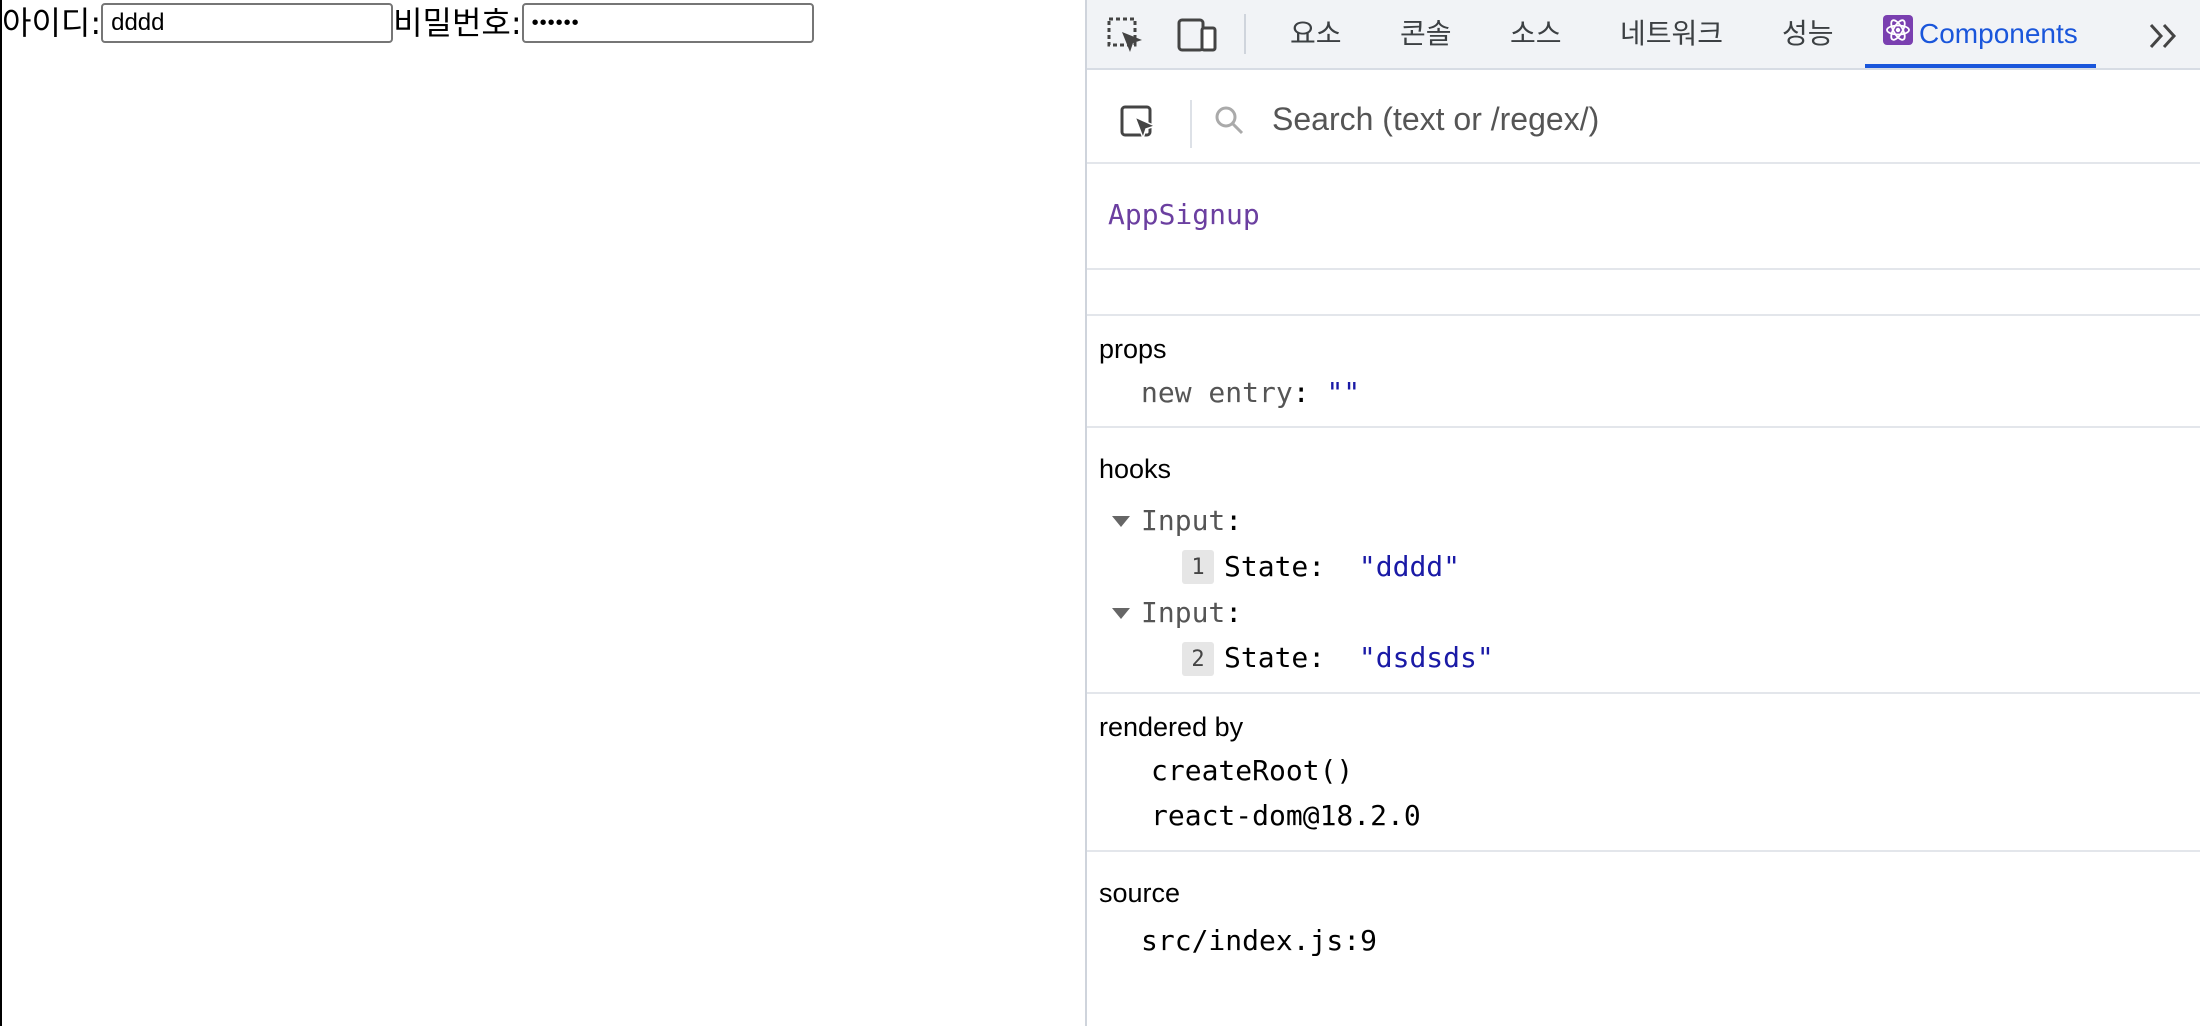 This screenshot has width=2200, height=1026. What do you see at coordinates (1316, 34) in the screenshot?
I see `tab-elements: 요소` at bounding box center [1316, 34].